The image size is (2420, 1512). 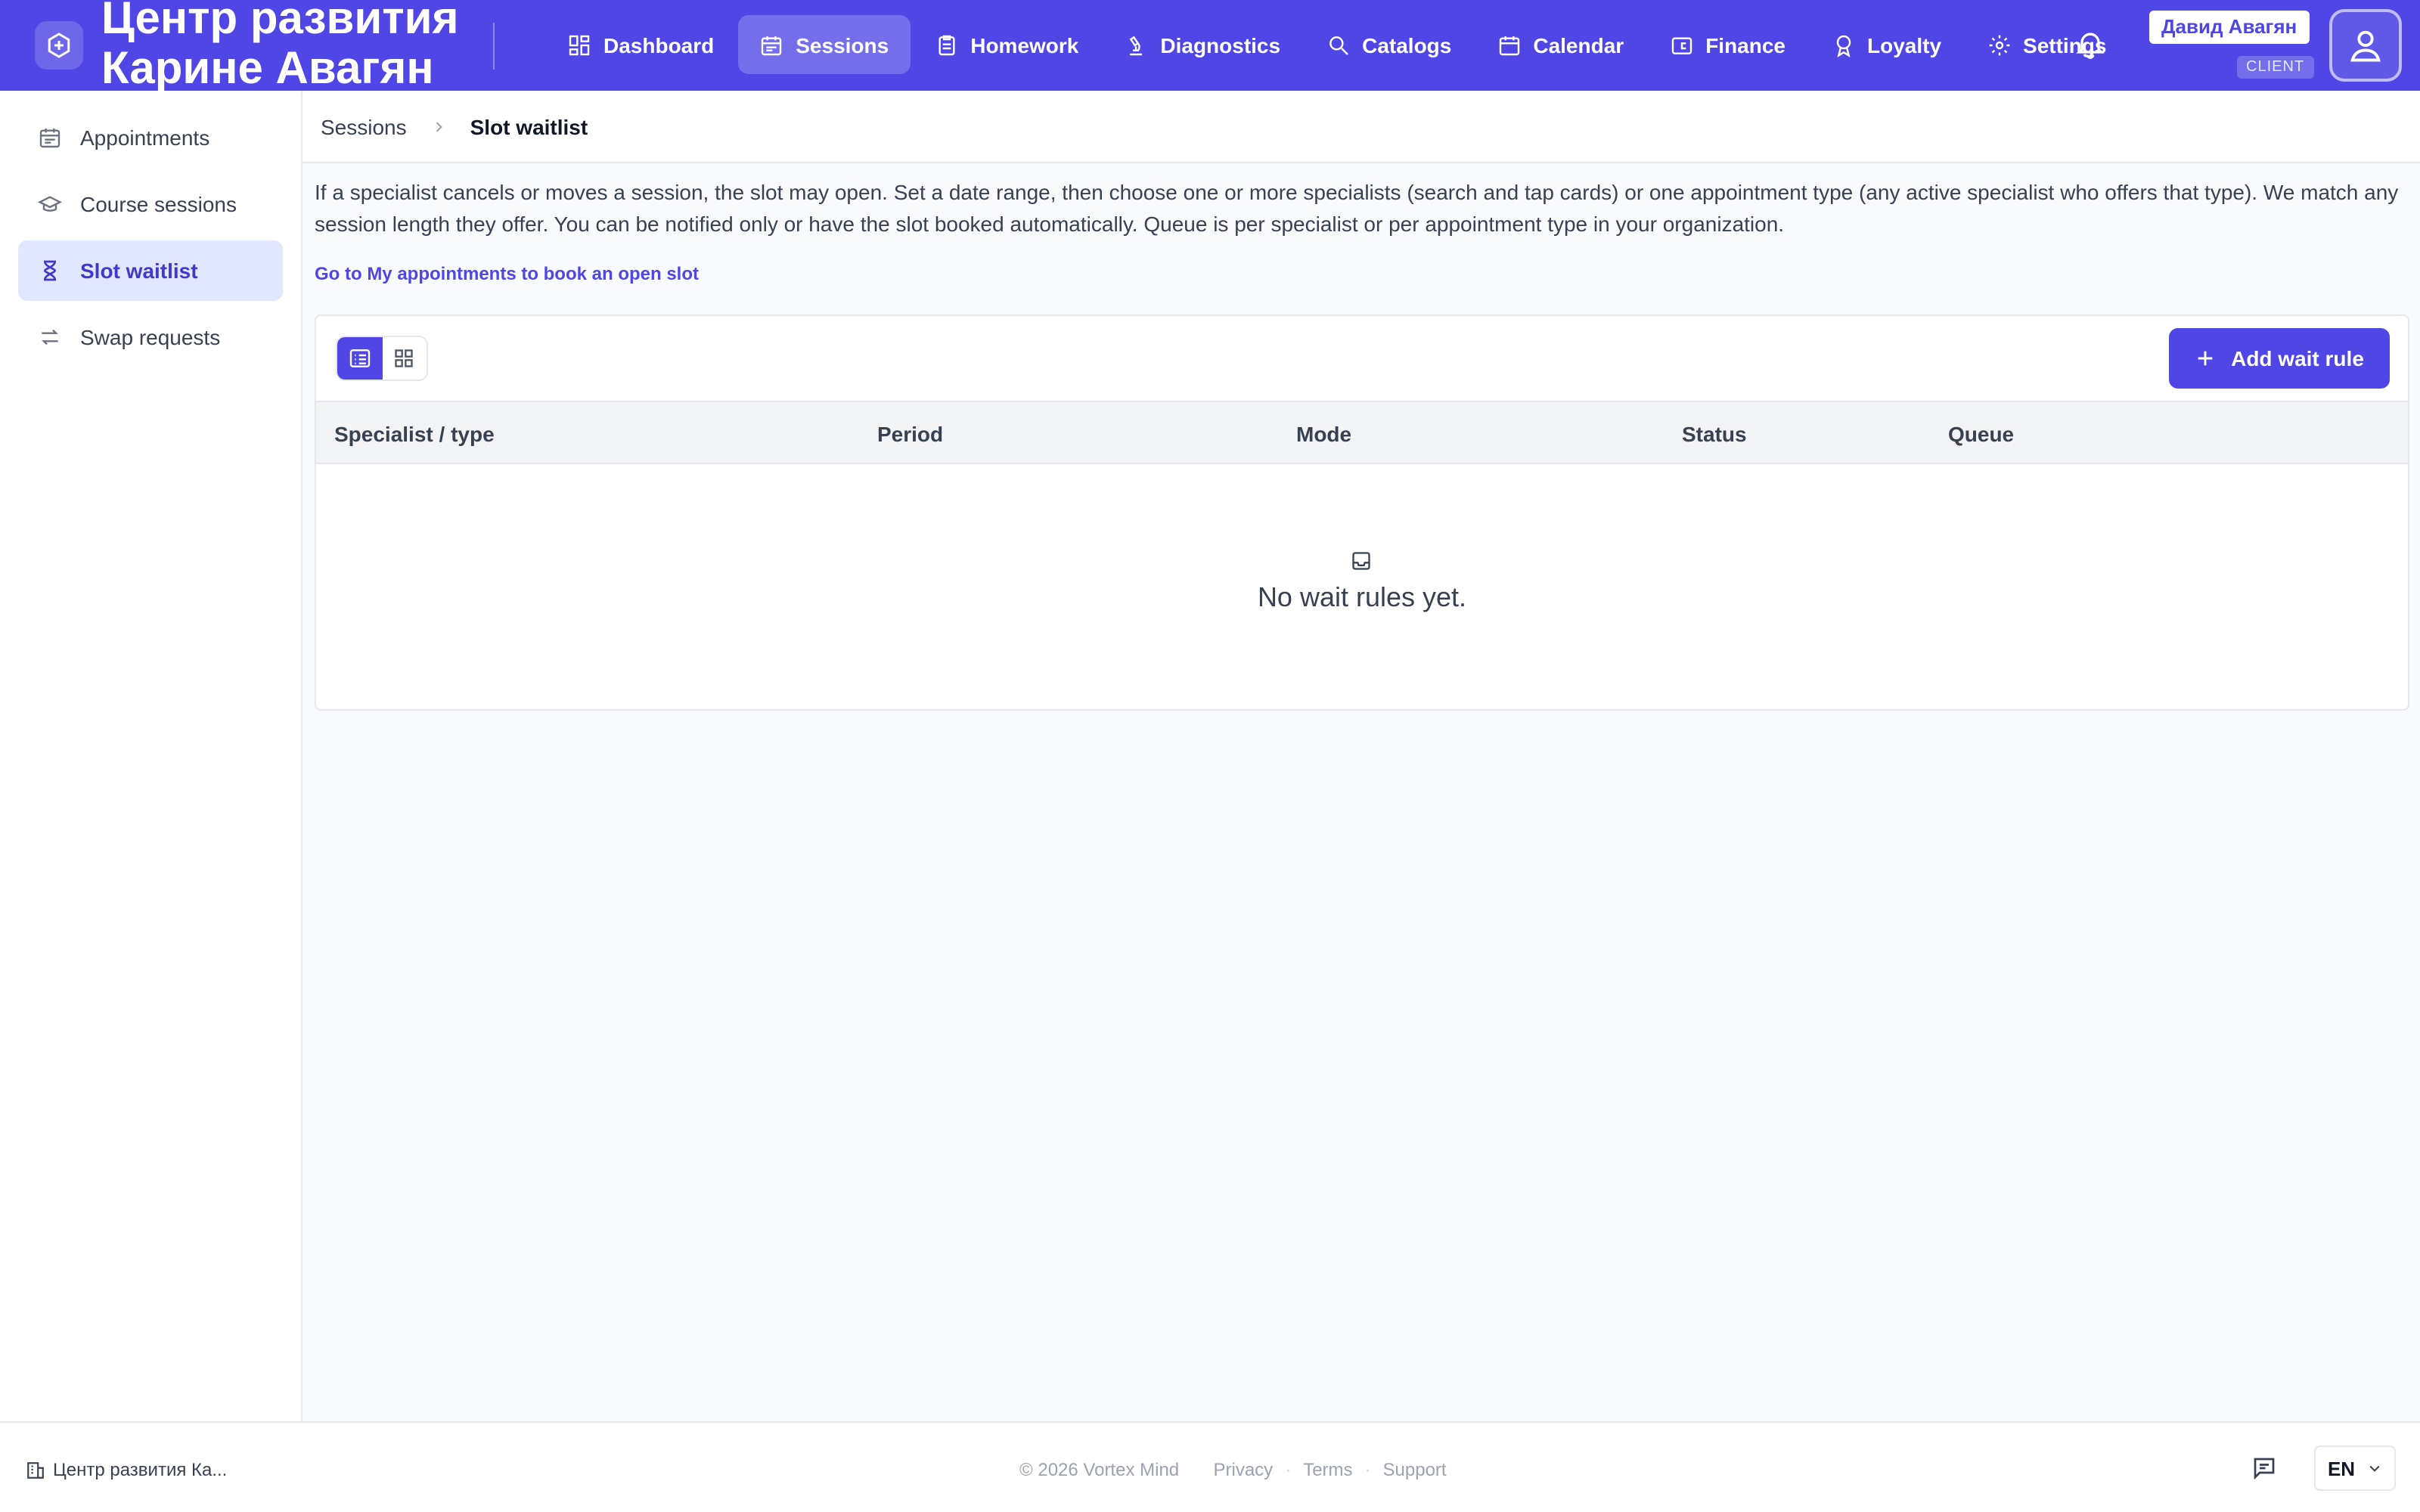 I want to click on sidebar-item-slot-waitlist: Slot waitlist, so click(x=150, y=270).